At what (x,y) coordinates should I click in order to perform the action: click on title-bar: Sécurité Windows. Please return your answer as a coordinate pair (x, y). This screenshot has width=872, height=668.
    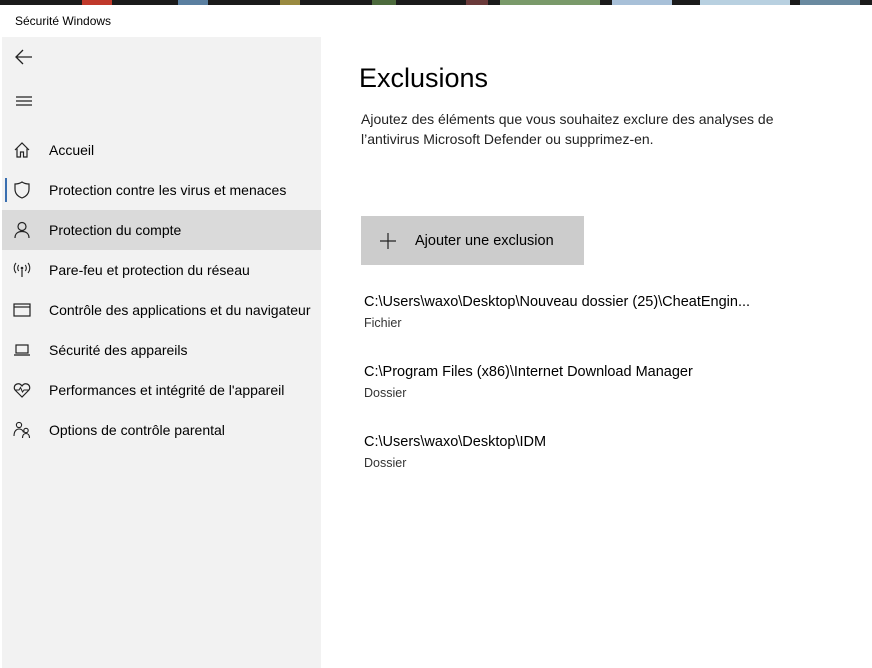
    Looking at the image, I should click on (437, 21).